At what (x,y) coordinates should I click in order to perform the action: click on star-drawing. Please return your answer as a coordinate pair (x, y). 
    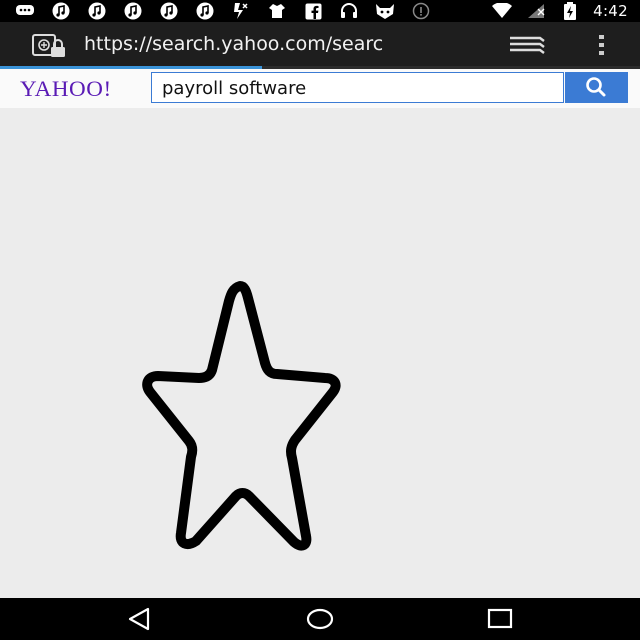
    Looking at the image, I should click on (241, 416).